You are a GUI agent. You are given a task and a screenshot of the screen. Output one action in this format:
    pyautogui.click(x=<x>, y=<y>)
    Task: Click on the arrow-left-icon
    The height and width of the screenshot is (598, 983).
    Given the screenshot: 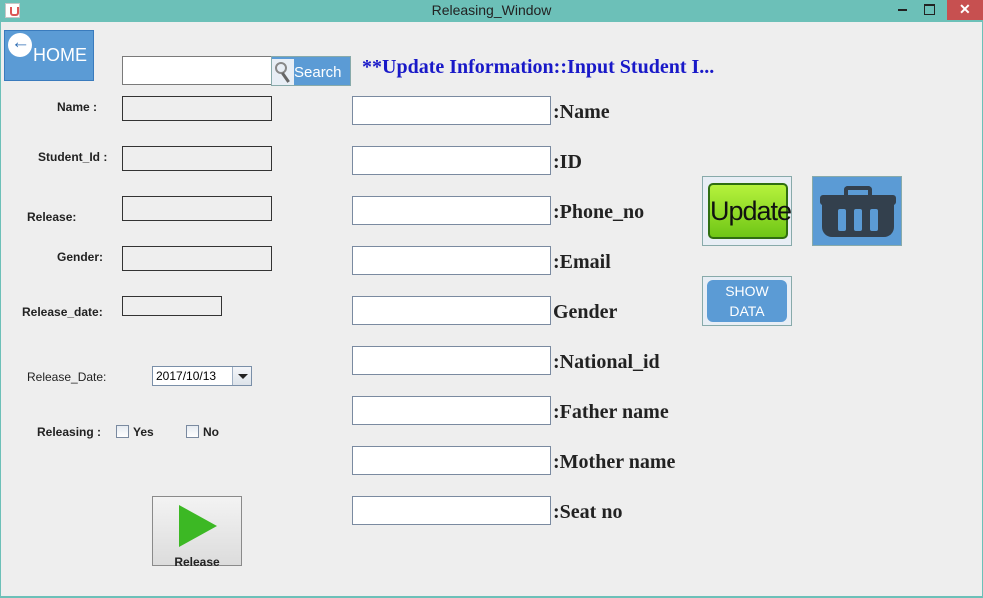 What is the action you would take?
    pyautogui.click(x=20, y=44)
    